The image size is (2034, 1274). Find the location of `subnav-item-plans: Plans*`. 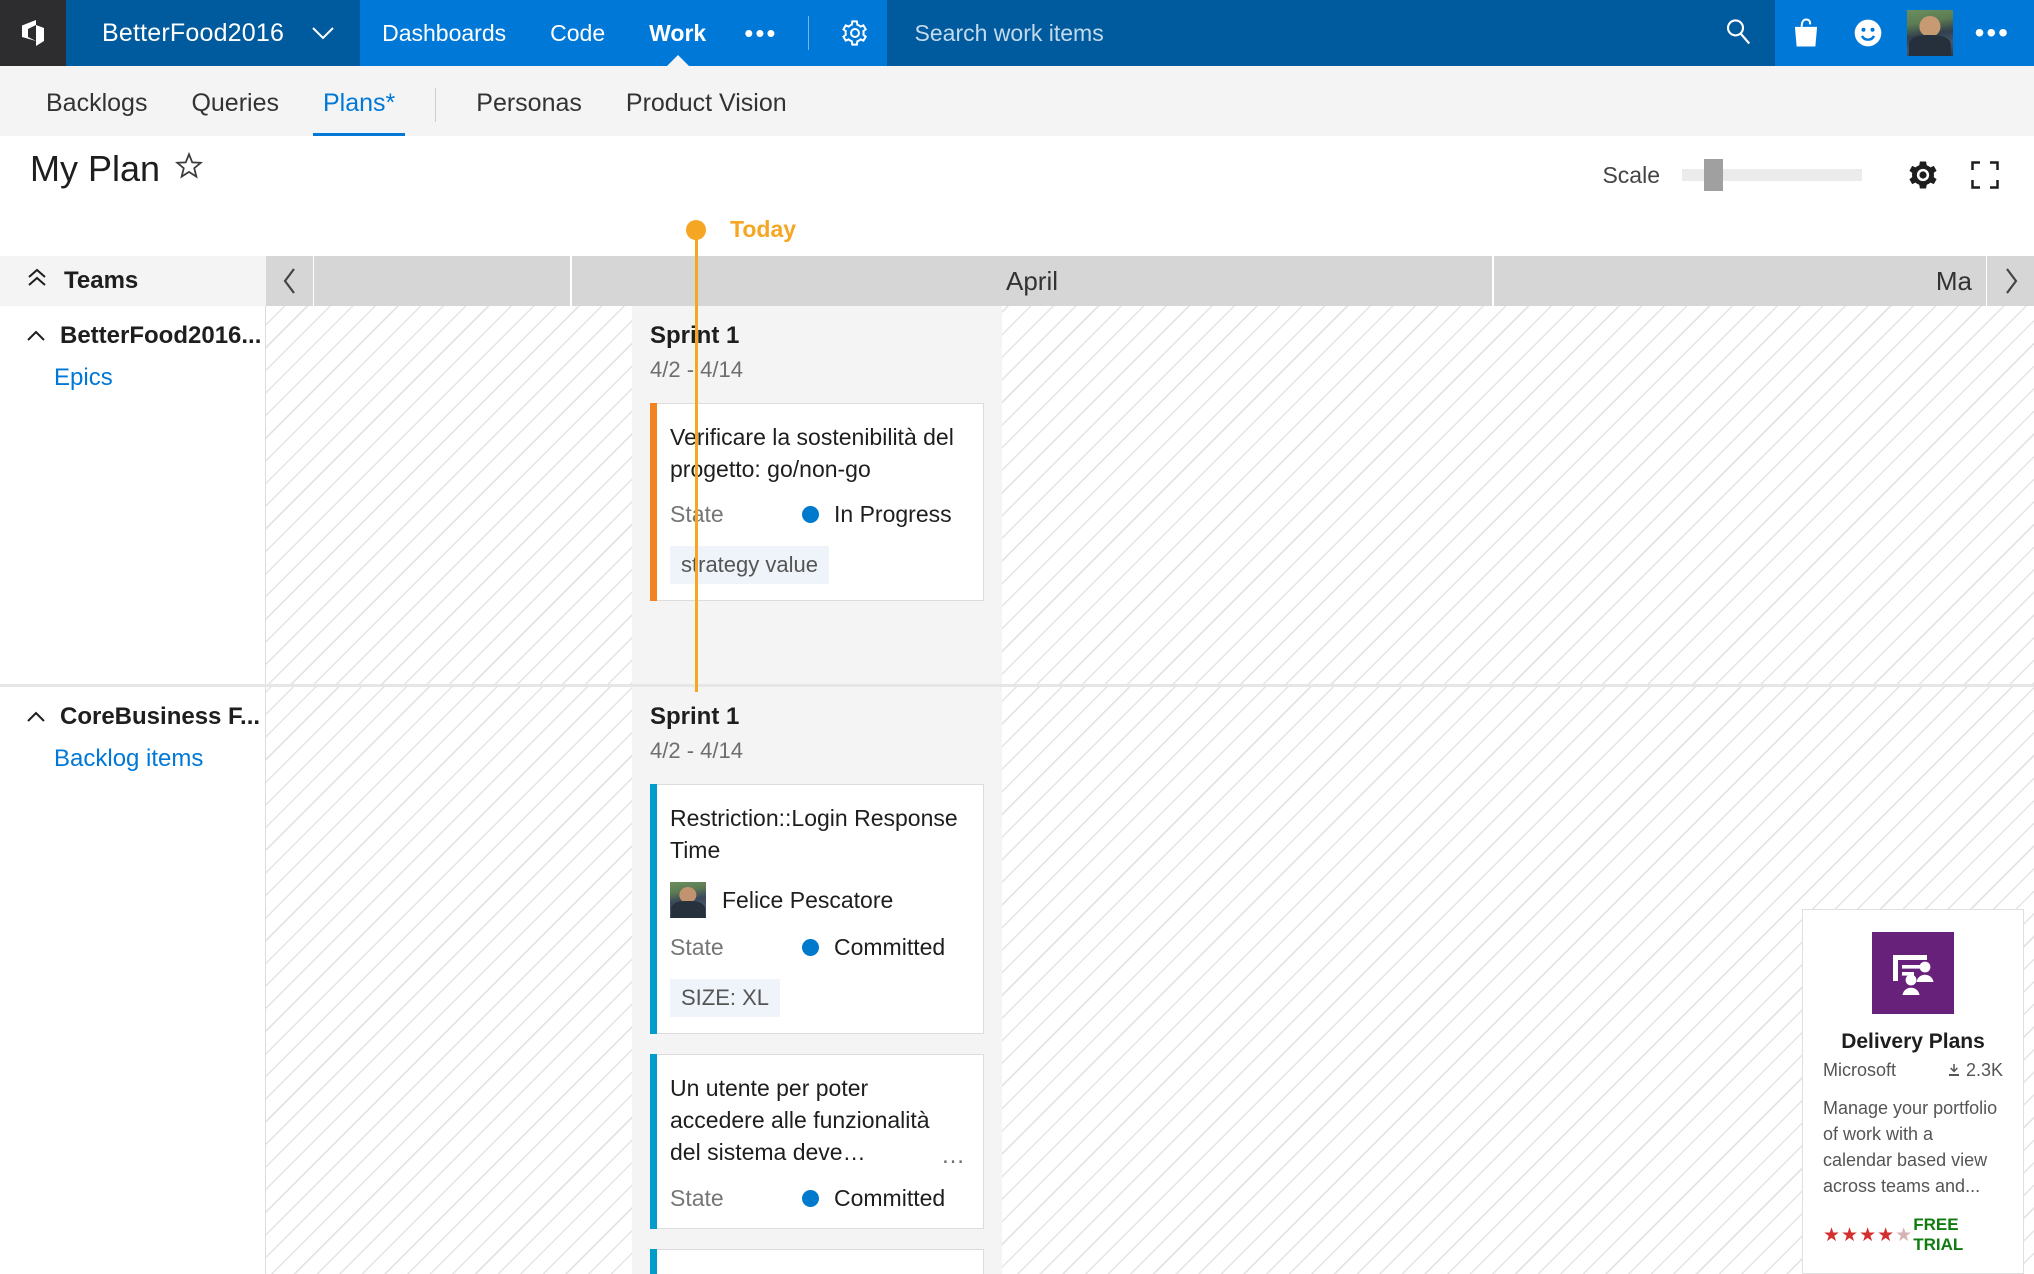

subnav-item-plans: Plans* is located at coordinates (359, 112).